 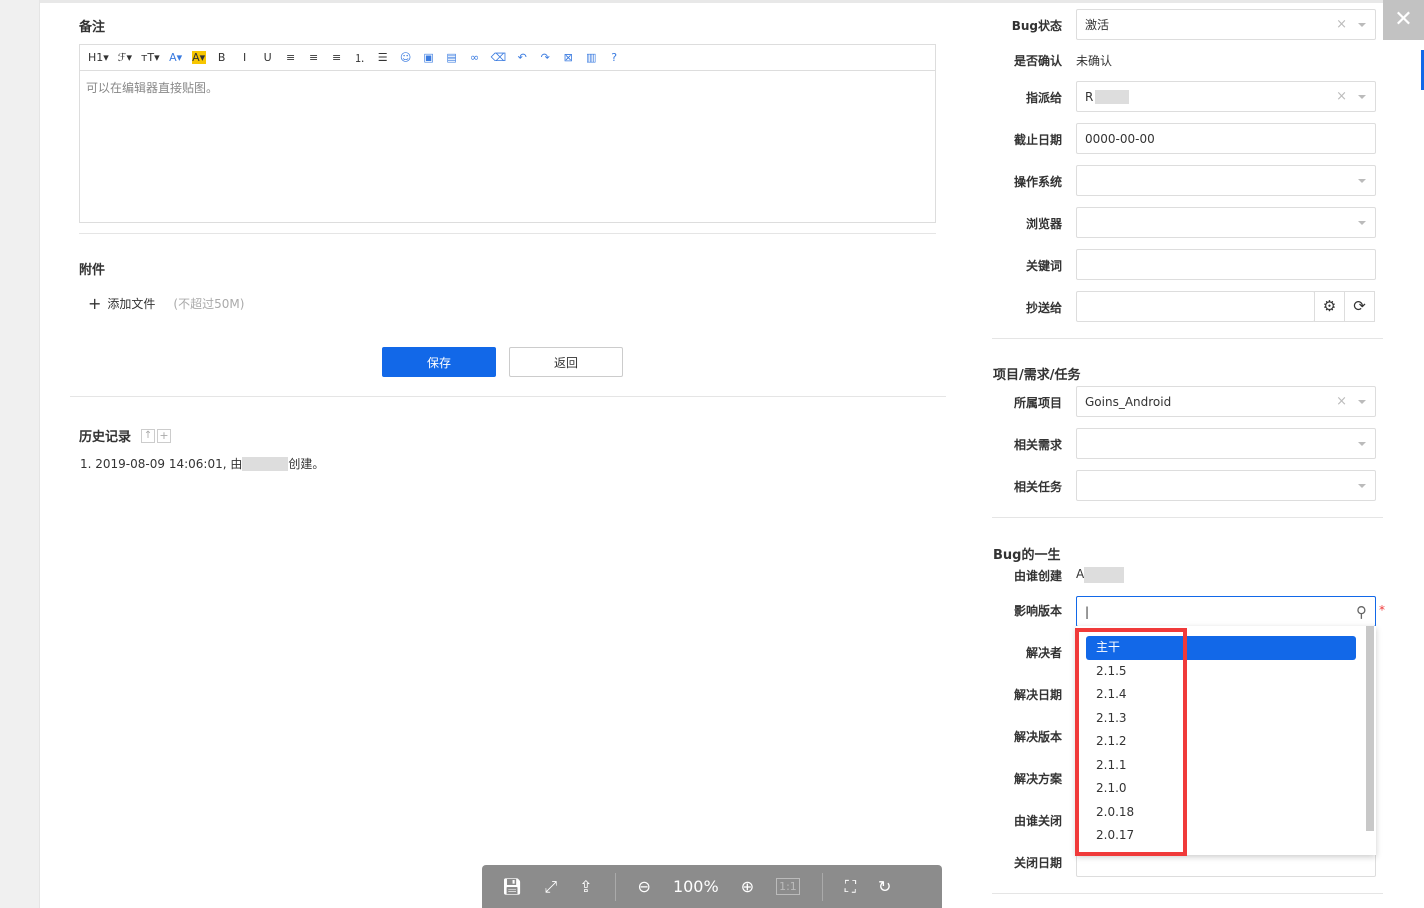 I want to click on toolbar-button: ↷, so click(x=545, y=57).